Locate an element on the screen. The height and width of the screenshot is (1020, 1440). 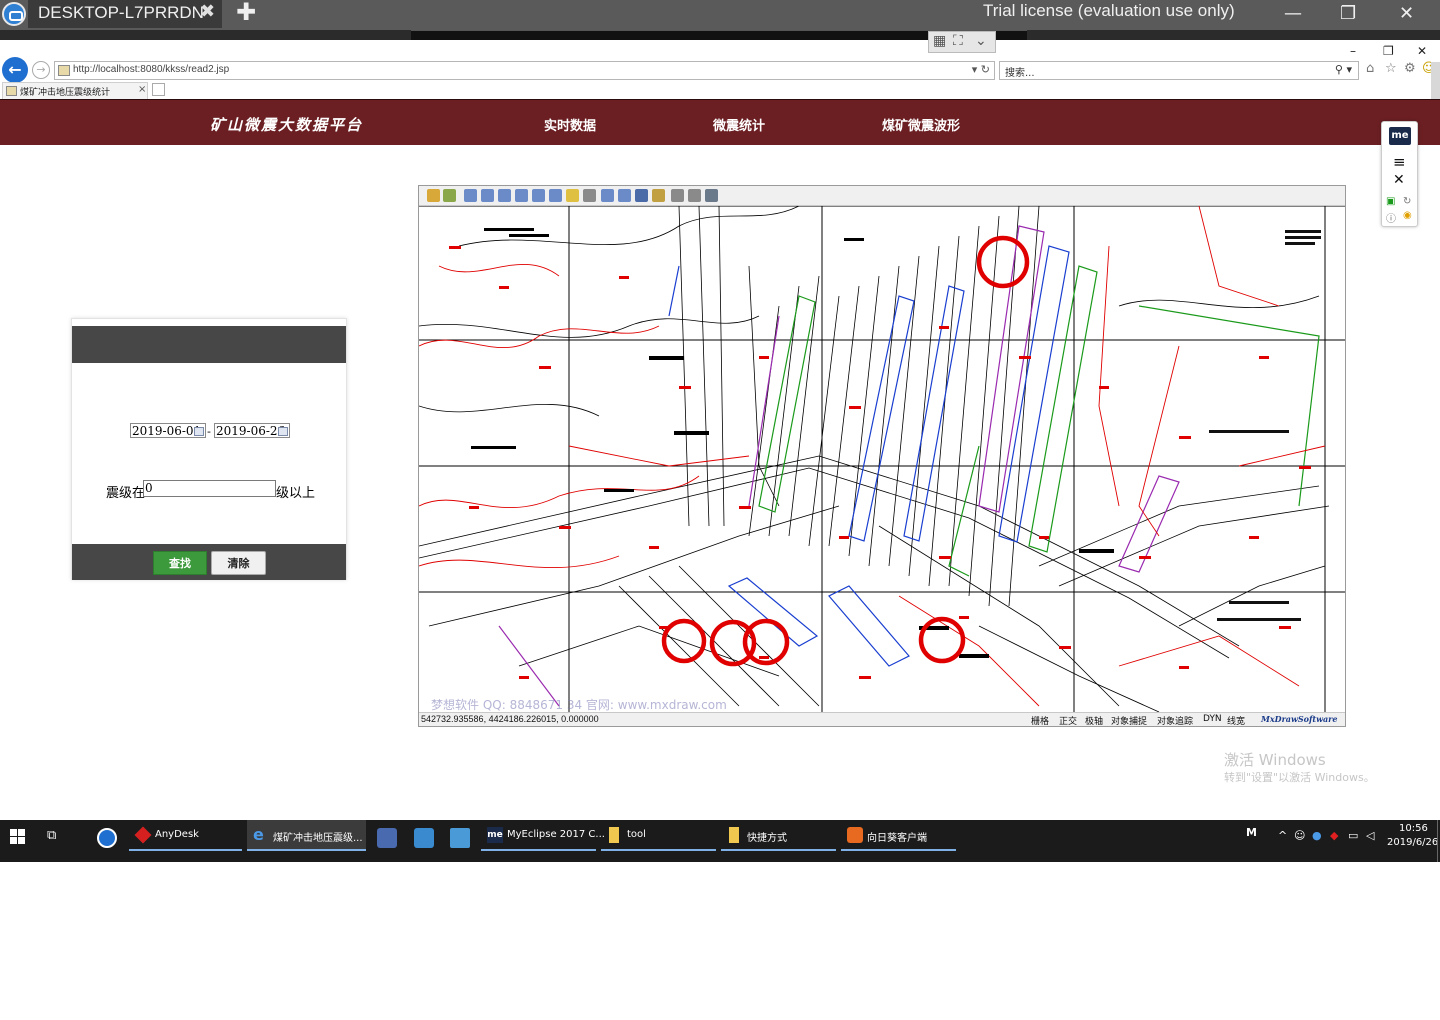
mode-grid: 栅格 is located at coordinates (1040, 720).